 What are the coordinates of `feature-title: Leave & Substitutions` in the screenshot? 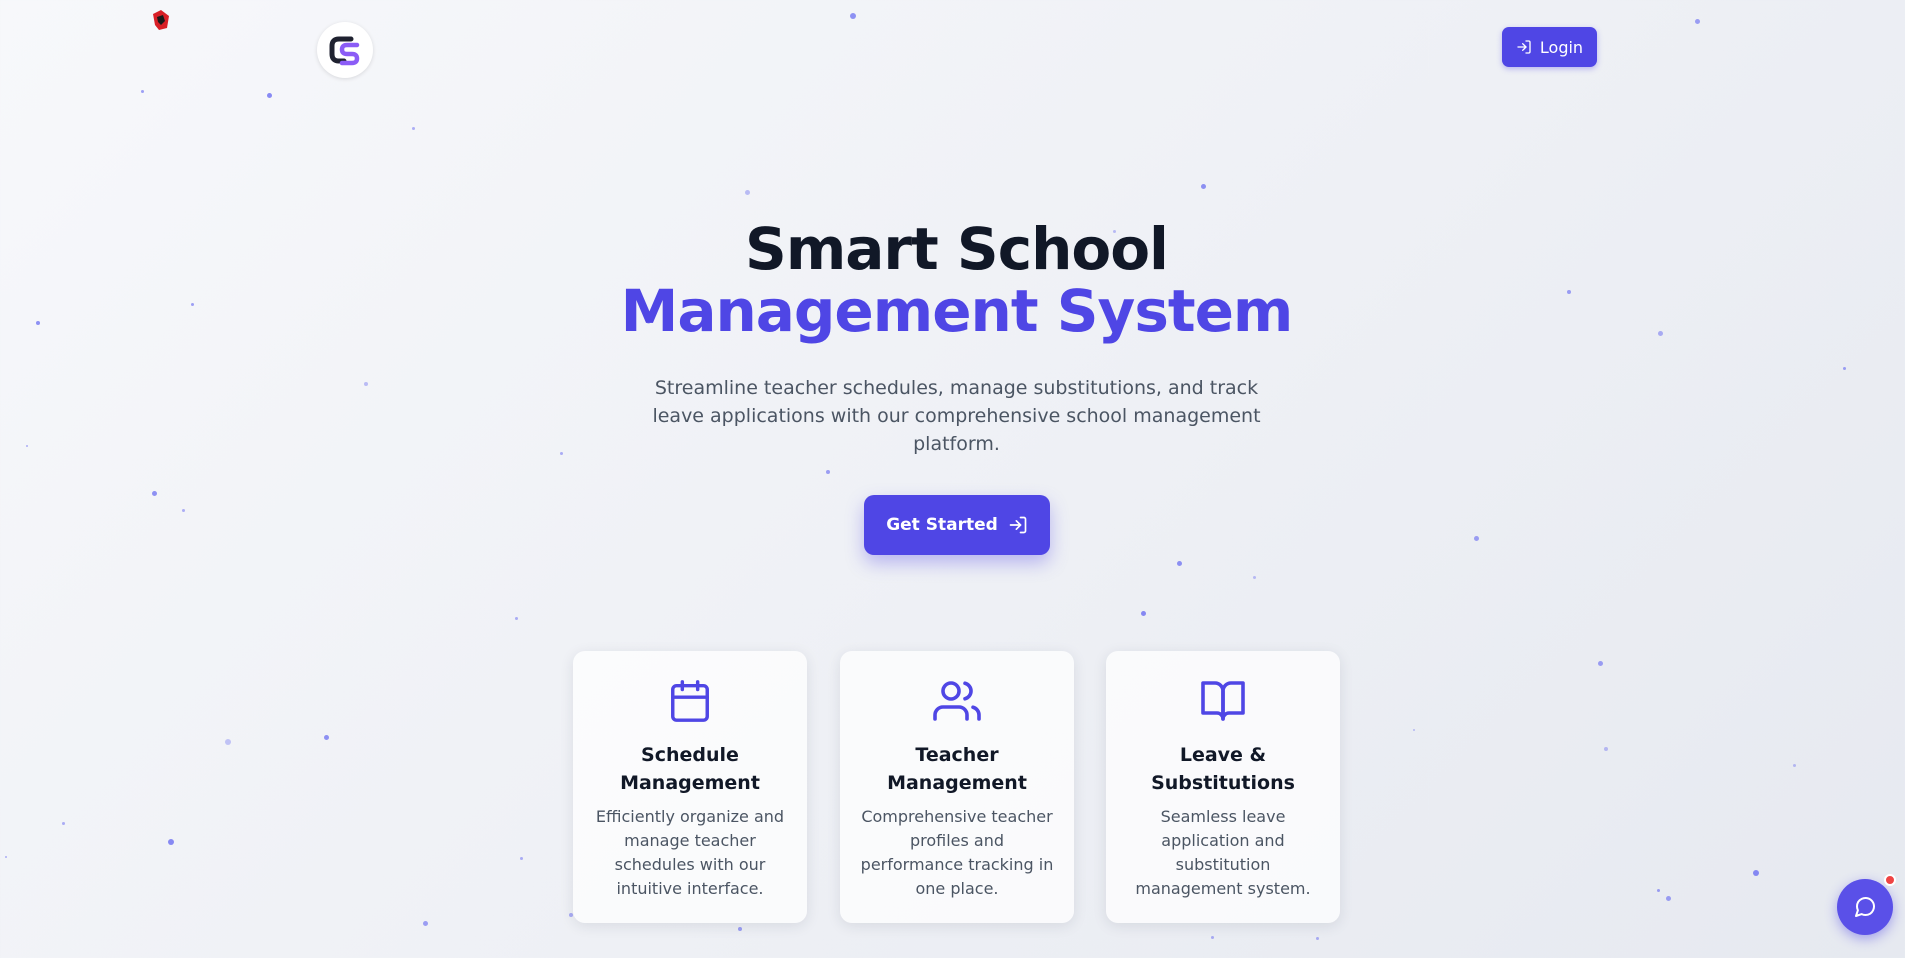 It's located at (1223, 769).